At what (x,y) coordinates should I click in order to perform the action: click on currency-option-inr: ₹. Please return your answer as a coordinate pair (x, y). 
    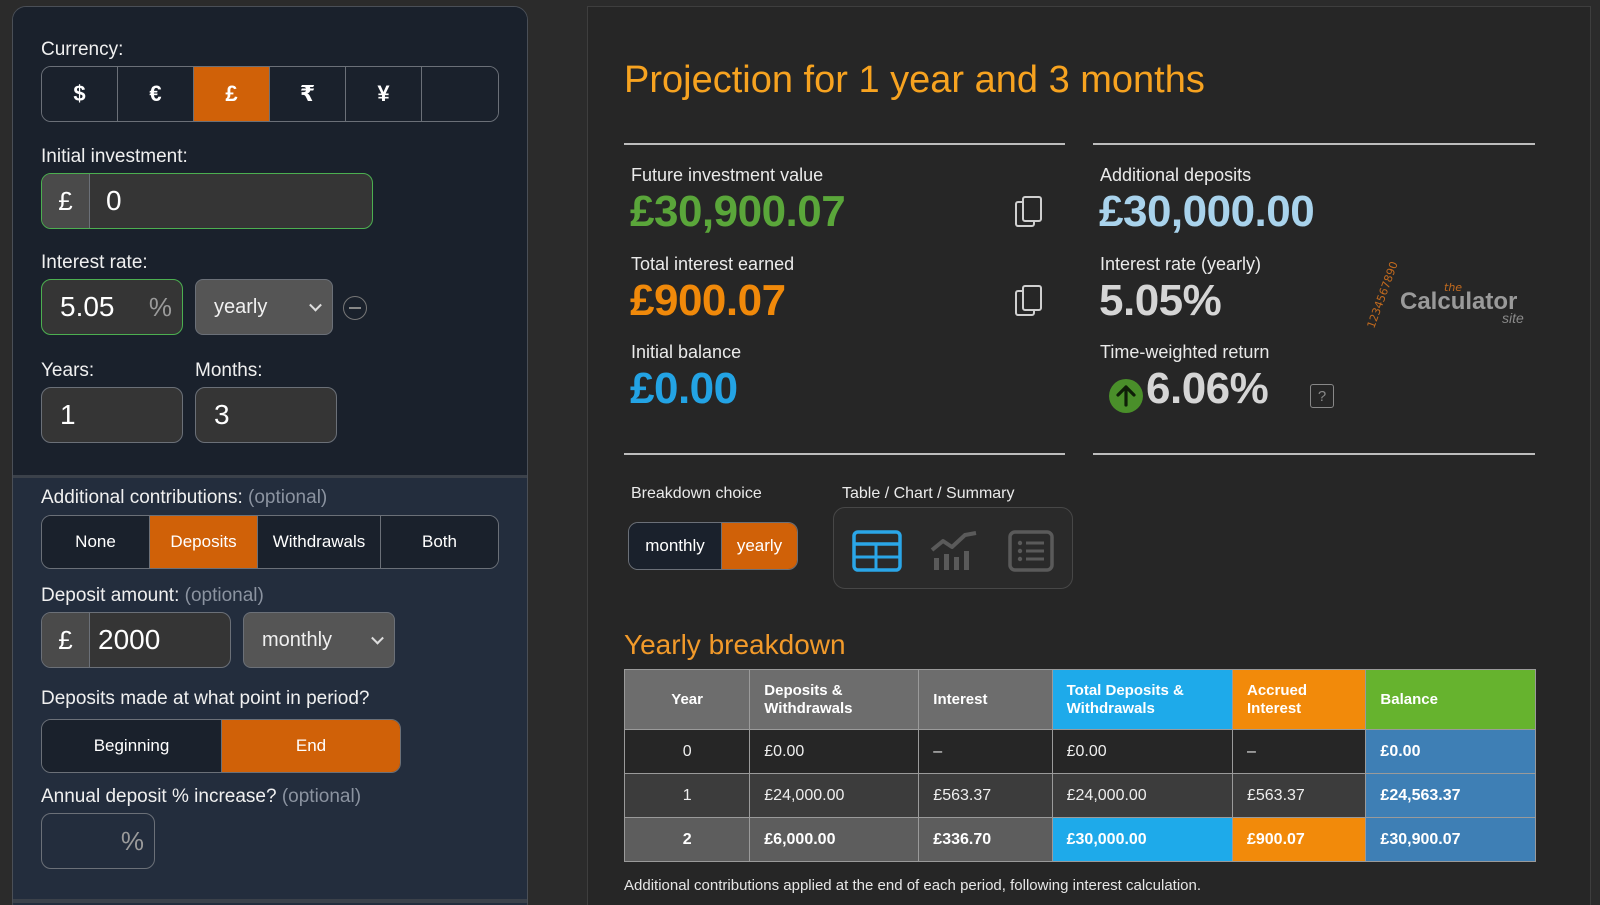
    Looking at the image, I should click on (308, 94).